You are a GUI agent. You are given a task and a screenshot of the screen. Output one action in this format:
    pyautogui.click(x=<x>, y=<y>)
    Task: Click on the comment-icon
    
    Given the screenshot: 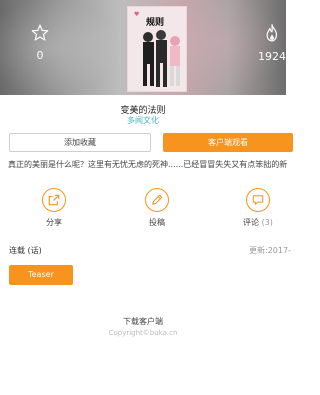 What is the action you would take?
    pyautogui.click(x=258, y=200)
    